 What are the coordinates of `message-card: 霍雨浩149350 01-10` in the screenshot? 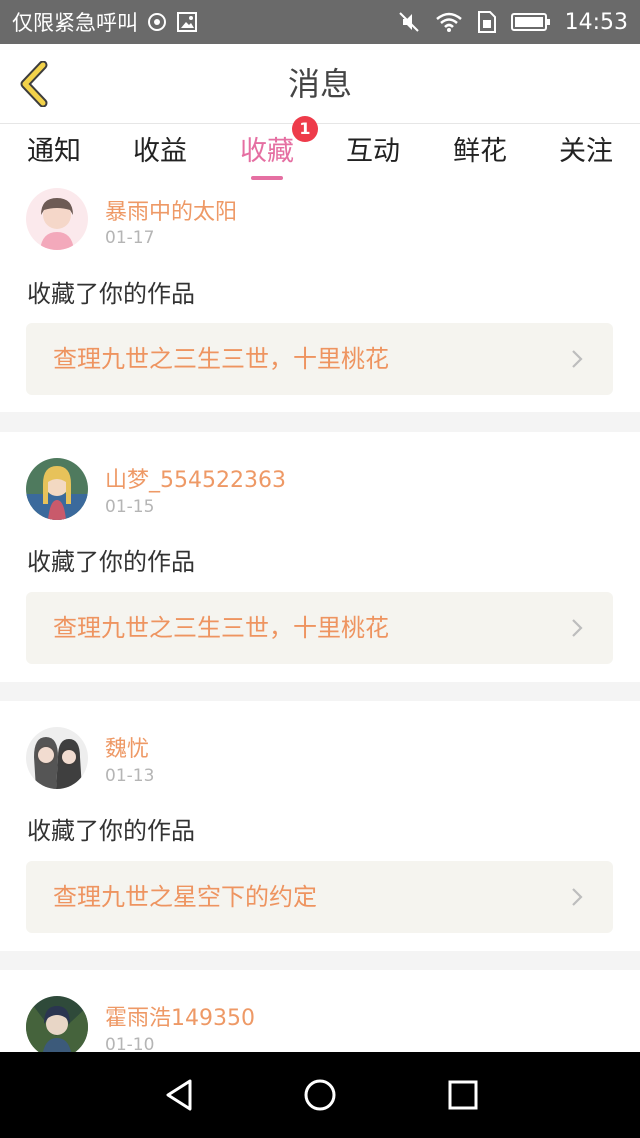 It's located at (320, 1011).